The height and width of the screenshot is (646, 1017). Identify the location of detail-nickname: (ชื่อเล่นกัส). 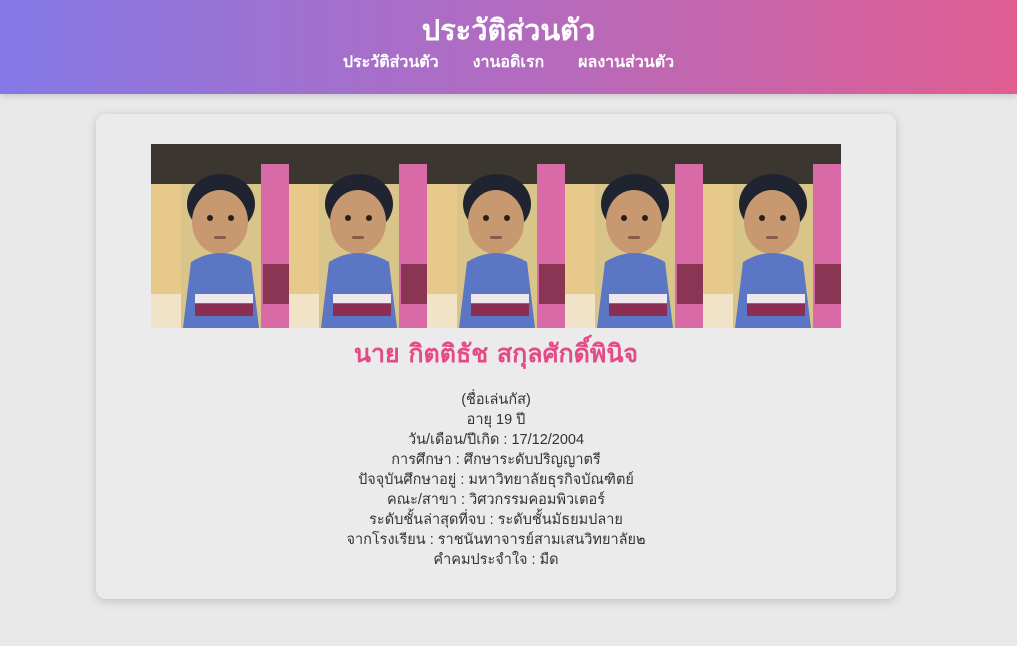
(496, 400).